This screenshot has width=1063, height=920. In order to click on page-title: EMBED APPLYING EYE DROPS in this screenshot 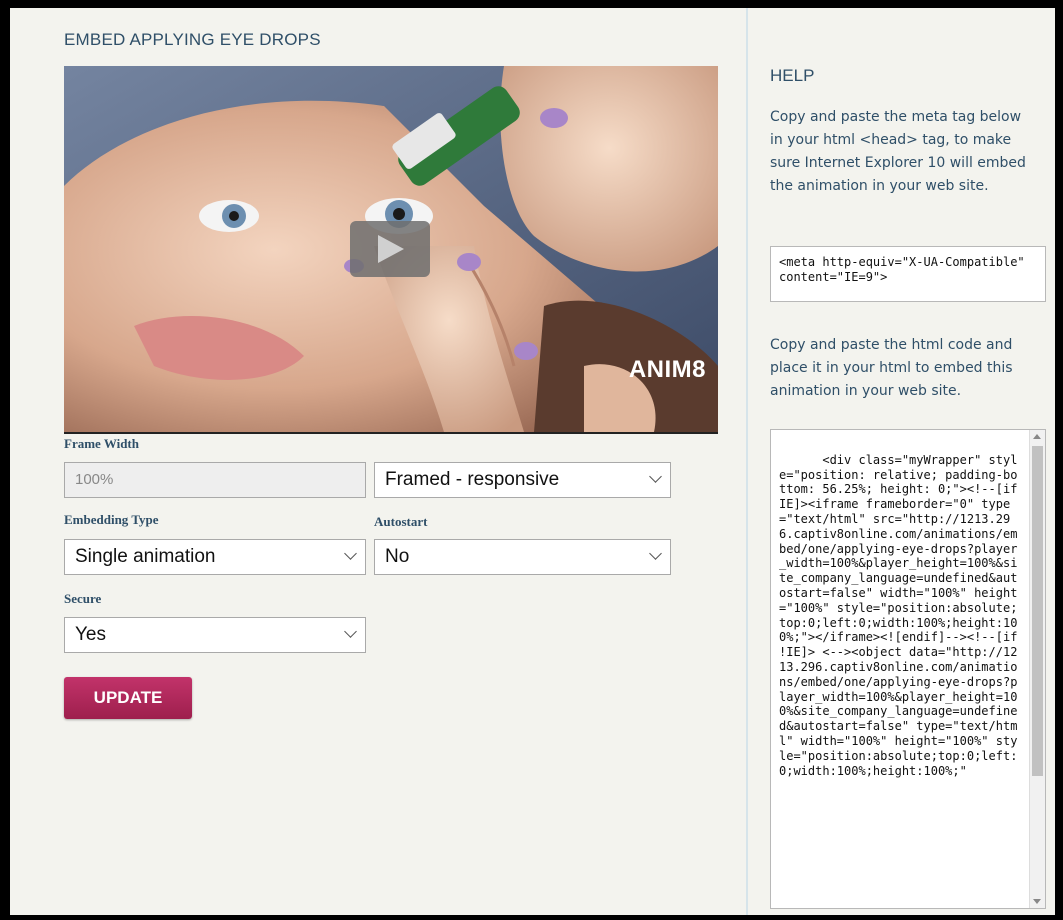, I will do `click(192, 39)`.